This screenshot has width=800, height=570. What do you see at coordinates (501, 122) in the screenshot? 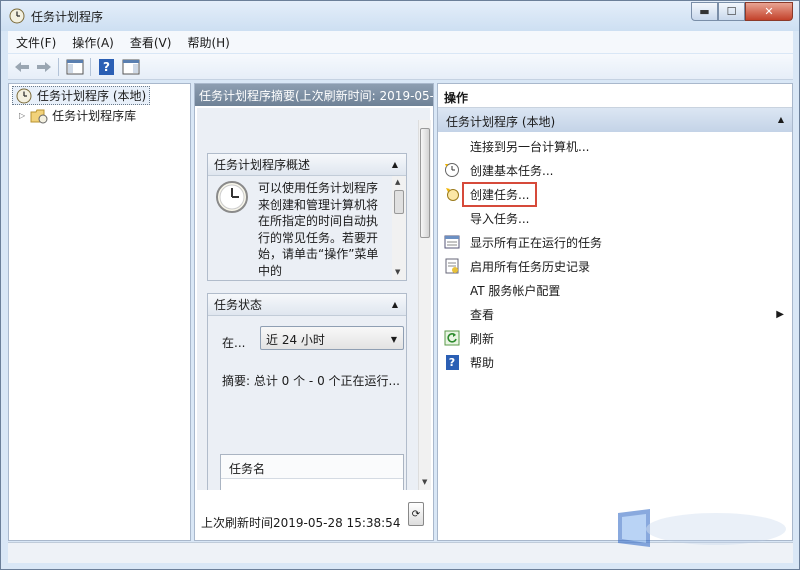
I see `actions-group-title: 任务计划程序 (本地)` at bounding box center [501, 122].